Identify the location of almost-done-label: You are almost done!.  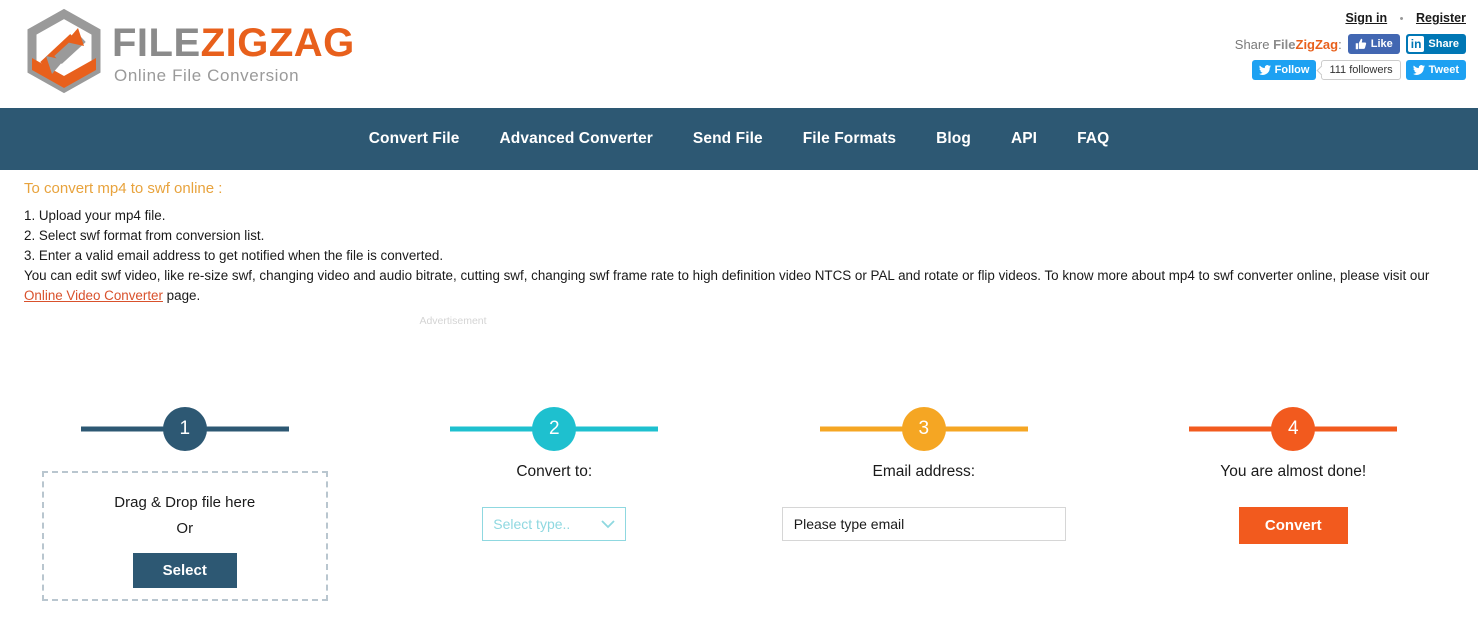
(1293, 471).